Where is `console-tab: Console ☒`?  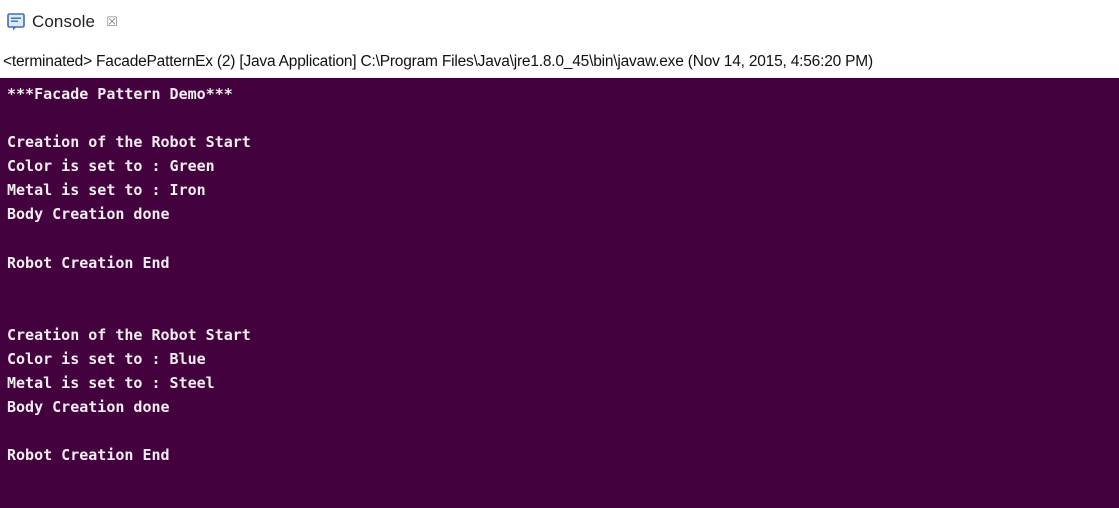
console-tab: Console ☒ is located at coordinates (62, 22).